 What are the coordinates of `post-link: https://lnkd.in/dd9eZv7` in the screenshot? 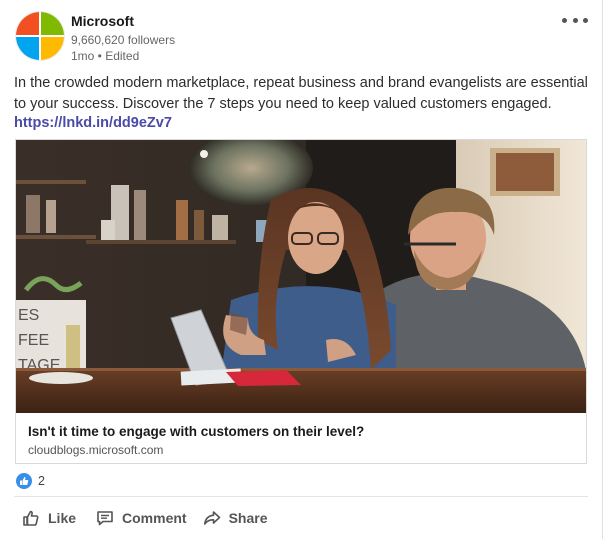 It's located at (93, 123).